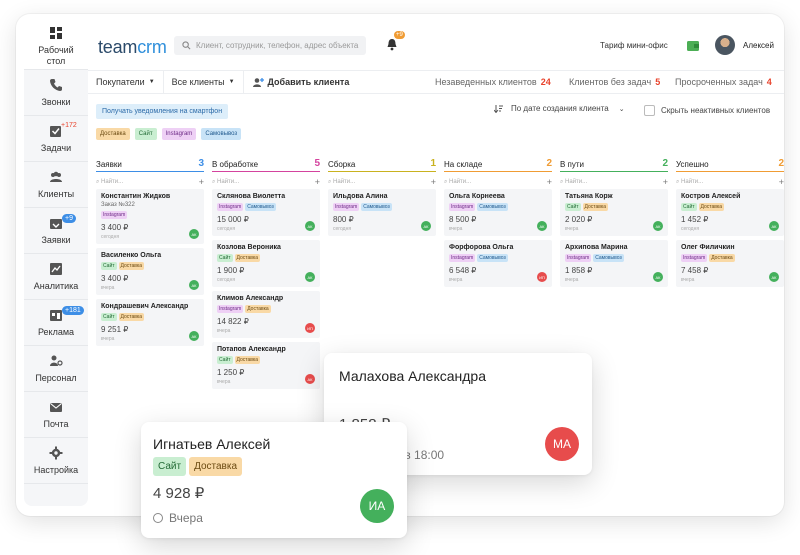 This screenshot has height=555, width=800. What do you see at coordinates (559, 108) in the screenshot?
I see `sort-select: По дате создания клиента ⌄` at bounding box center [559, 108].